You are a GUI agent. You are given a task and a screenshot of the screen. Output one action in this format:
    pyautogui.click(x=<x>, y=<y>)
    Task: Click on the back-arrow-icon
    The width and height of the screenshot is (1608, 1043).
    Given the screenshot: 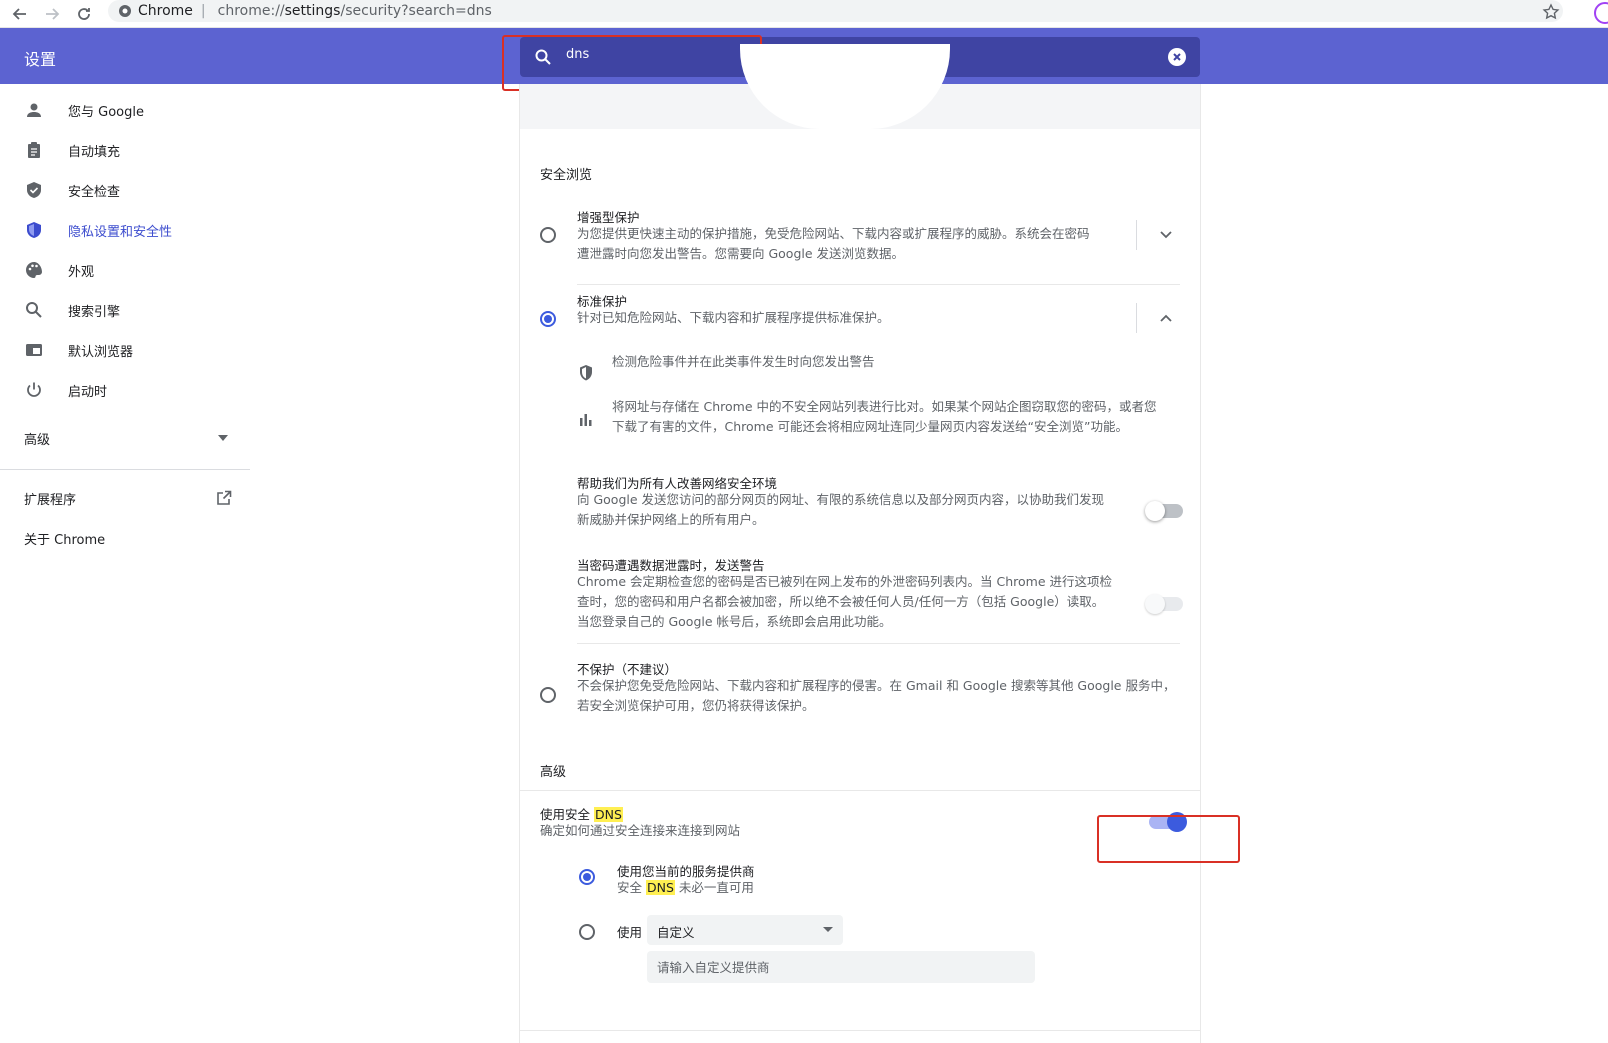 What is the action you would take?
    pyautogui.click(x=19, y=14)
    